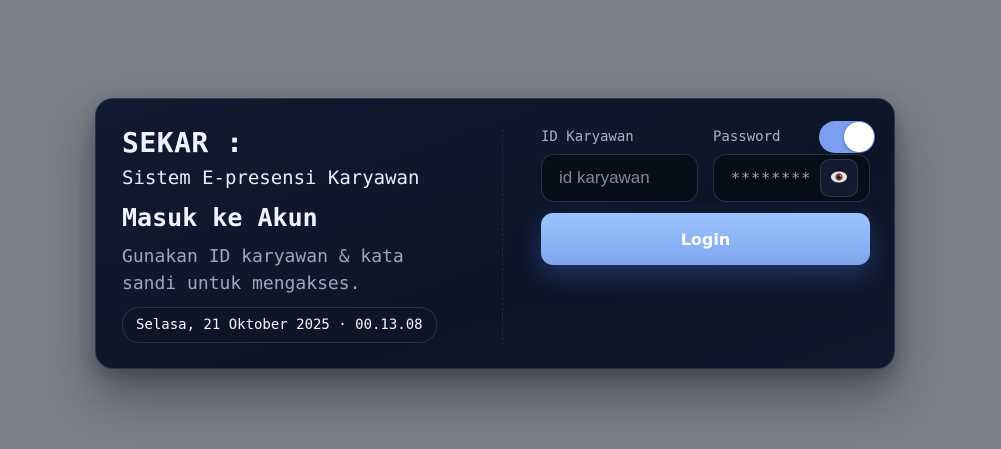  I want to click on brand-title: SEKAR :, so click(183, 142).